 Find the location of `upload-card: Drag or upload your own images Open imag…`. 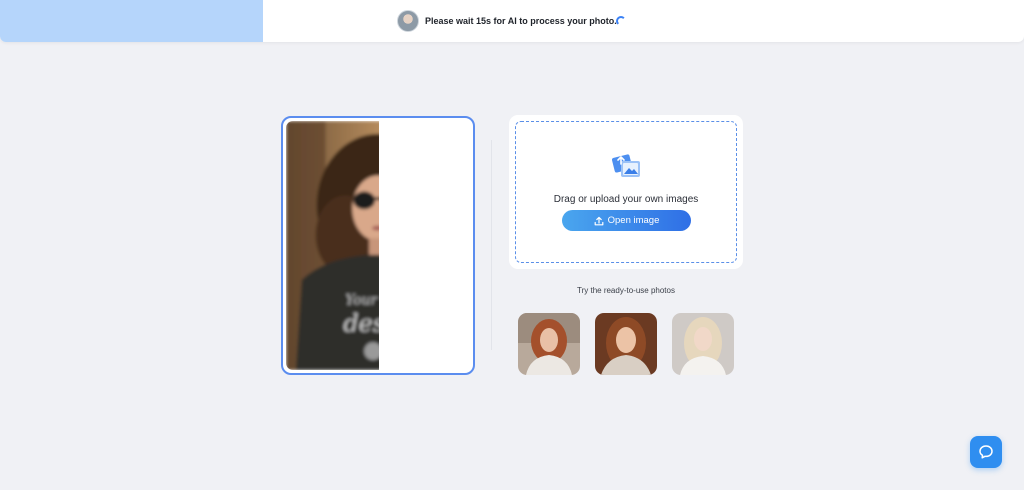

upload-card: Drag or upload your own images Open imag… is located at coordinates (626, 192).